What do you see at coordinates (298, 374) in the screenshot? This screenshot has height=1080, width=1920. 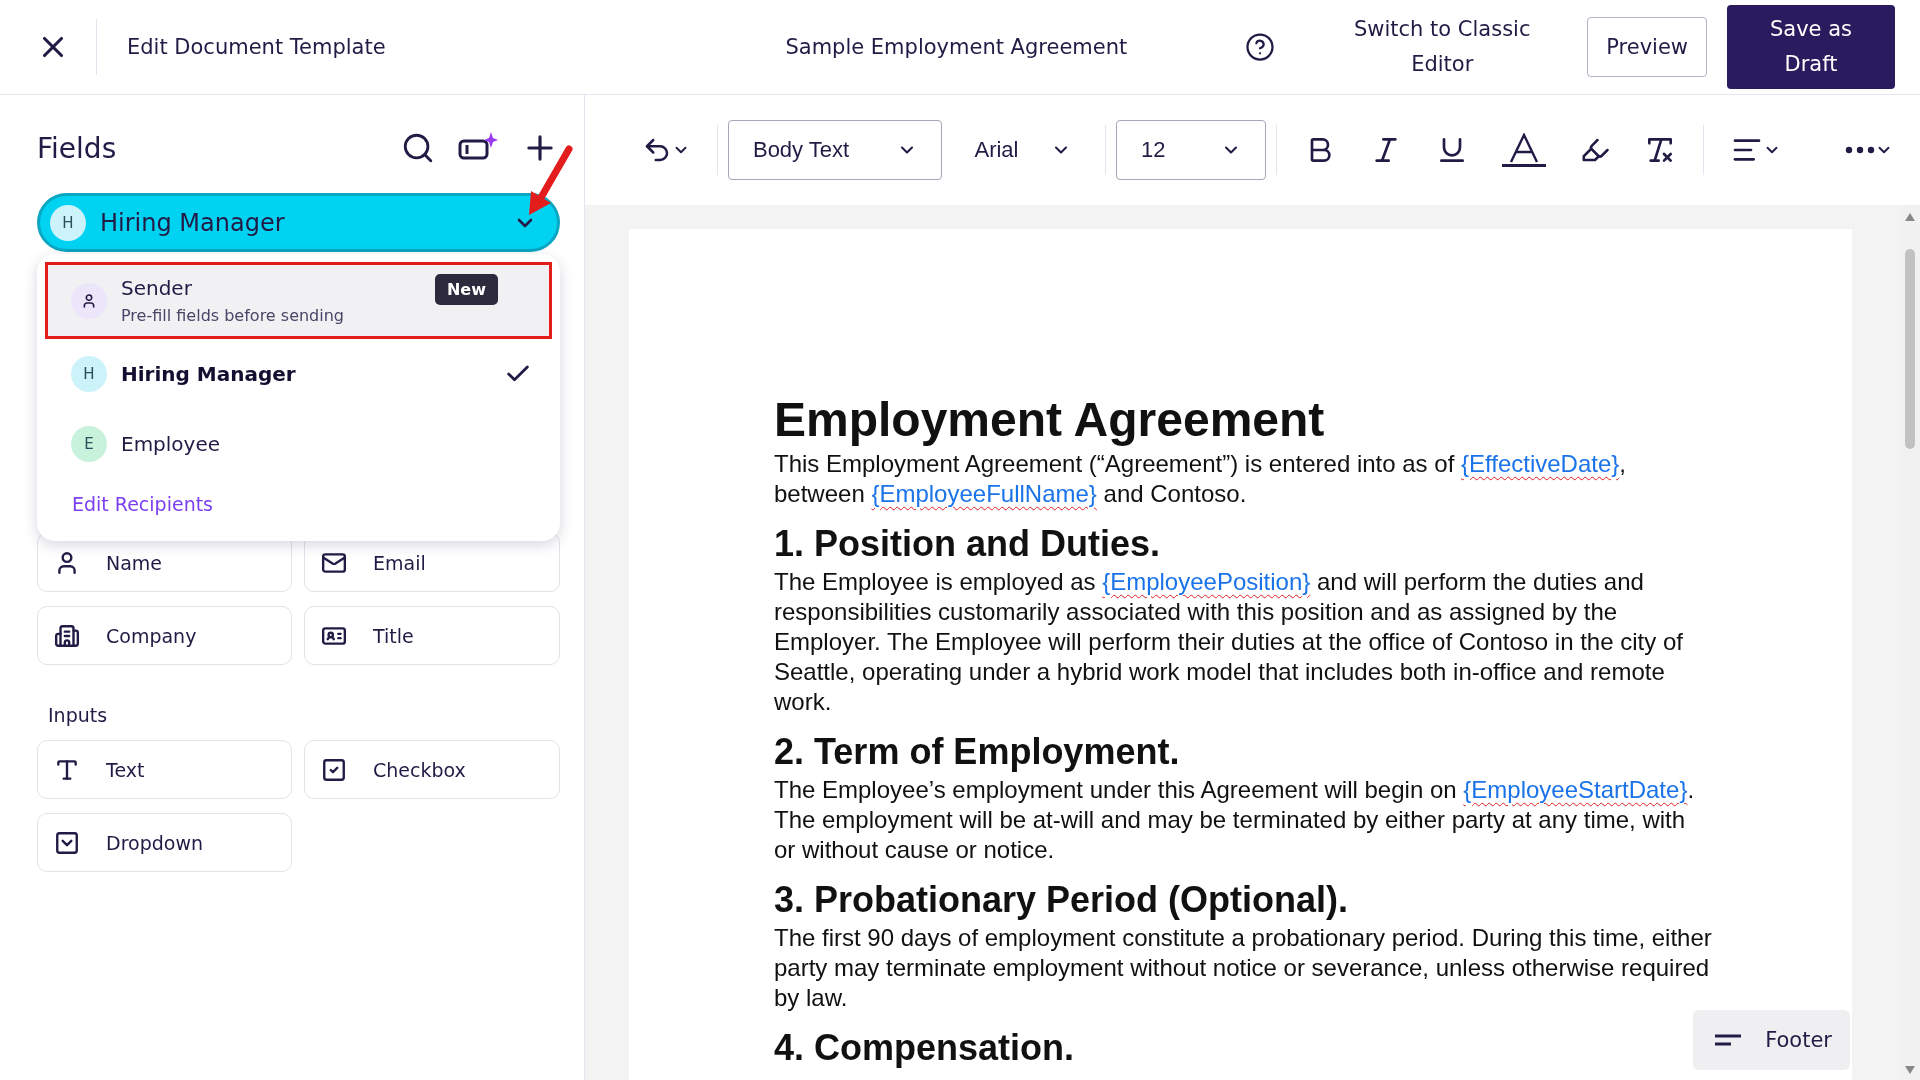 I see `recipient-option: H Hiring Manager` at bounding box center [298, 374].